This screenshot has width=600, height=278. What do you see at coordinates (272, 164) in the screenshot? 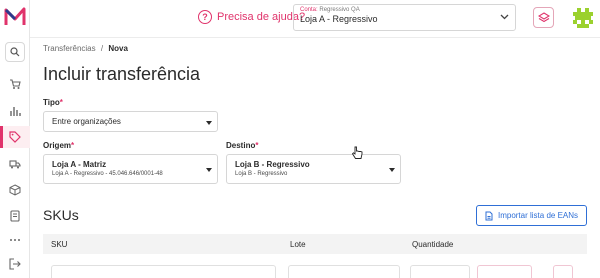
I see `destino-title: Loja B - Regressivo` at bounding box center [272, 164].